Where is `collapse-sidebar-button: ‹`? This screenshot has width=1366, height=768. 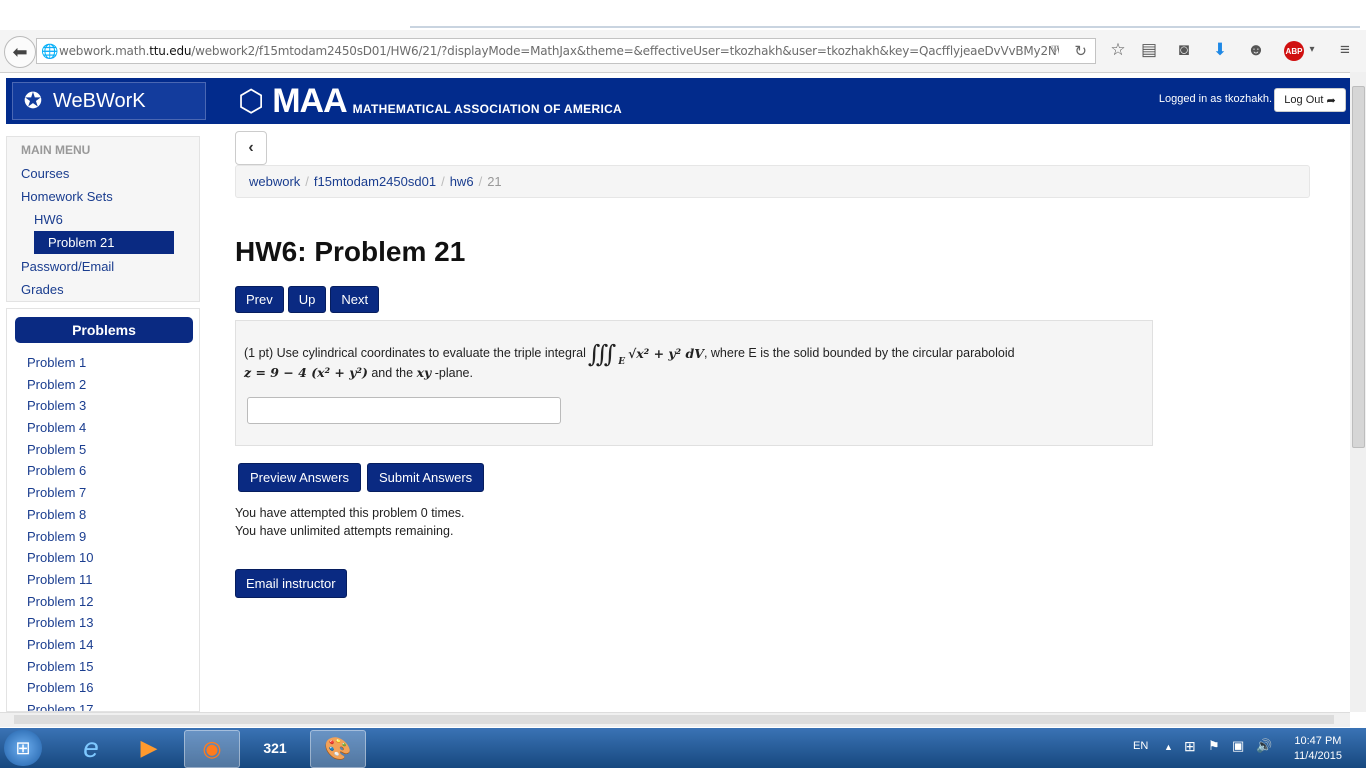 collapse-sidebar-button: ‹ is located at coordinates (251, 148).